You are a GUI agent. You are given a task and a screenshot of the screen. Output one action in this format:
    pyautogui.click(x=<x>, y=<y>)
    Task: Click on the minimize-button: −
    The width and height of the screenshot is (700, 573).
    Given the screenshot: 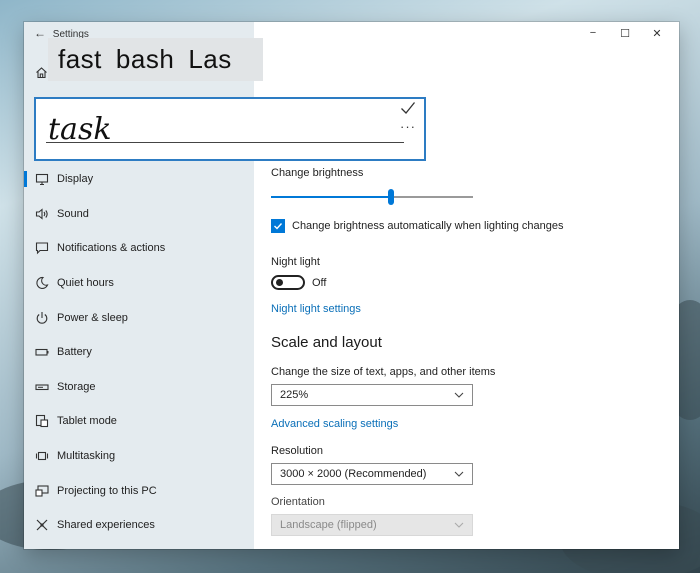 What is the action you would take?
    pyautogui.click(x=593, y=33)
    